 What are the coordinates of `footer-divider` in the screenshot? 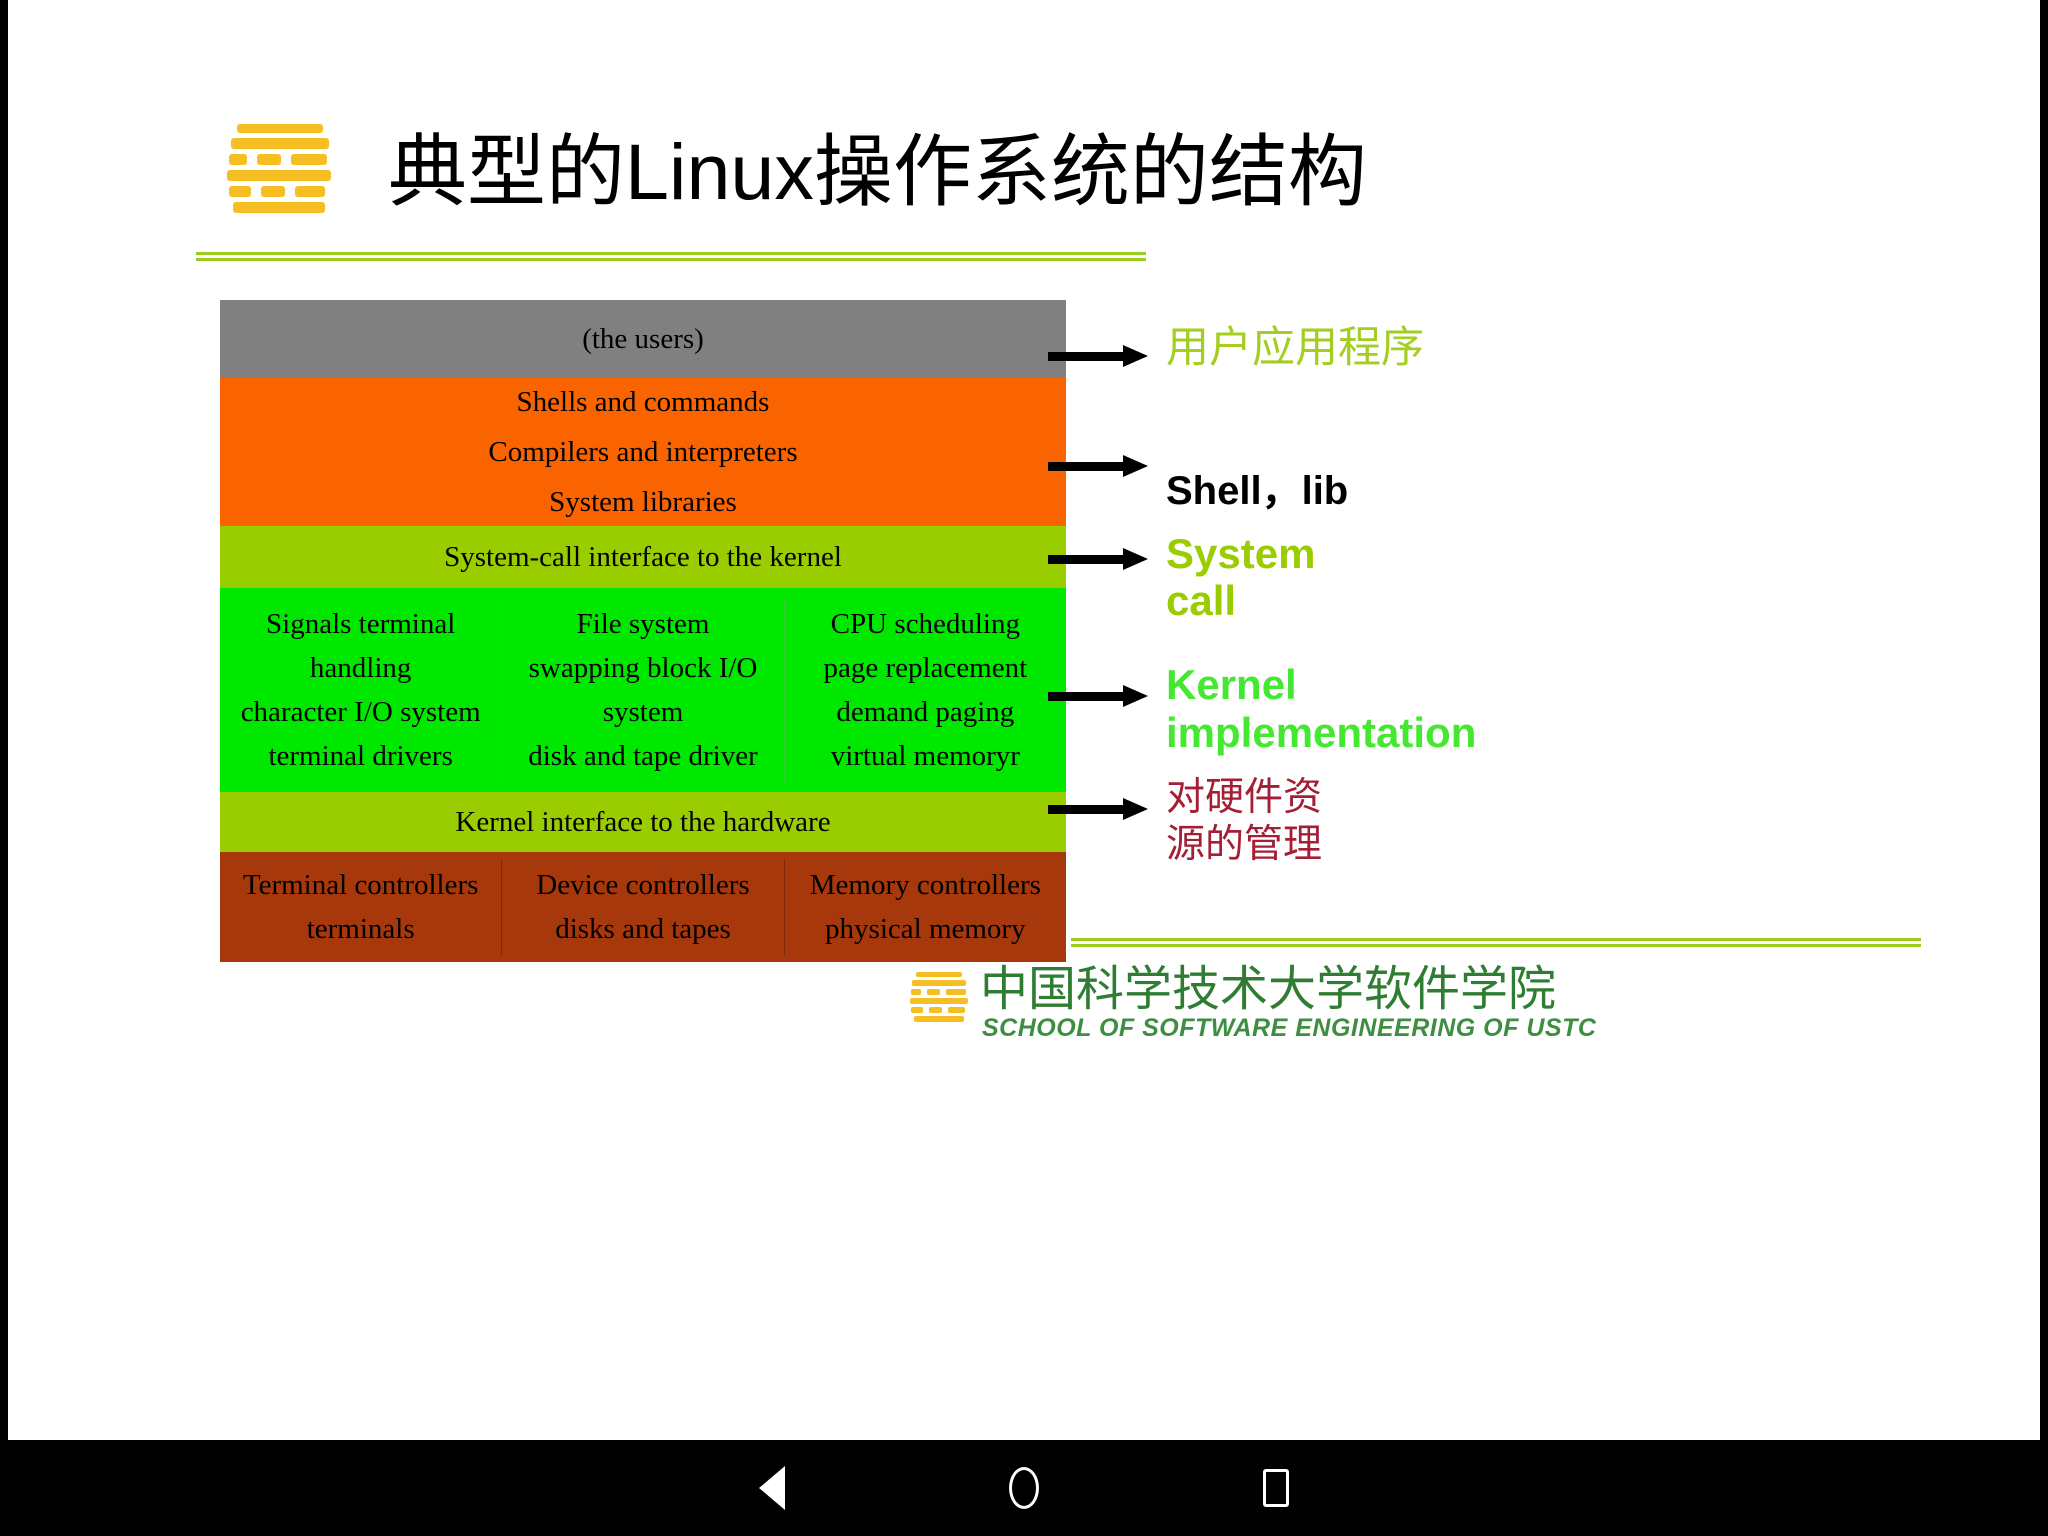 It's located at (1496, 942).